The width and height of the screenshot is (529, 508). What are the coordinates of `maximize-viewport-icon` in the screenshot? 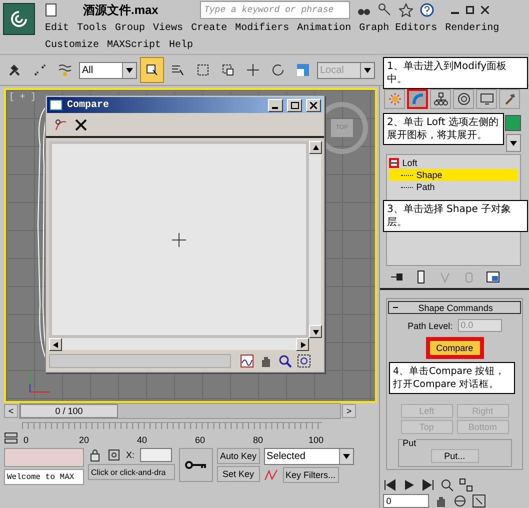 It's located at (479, 501).